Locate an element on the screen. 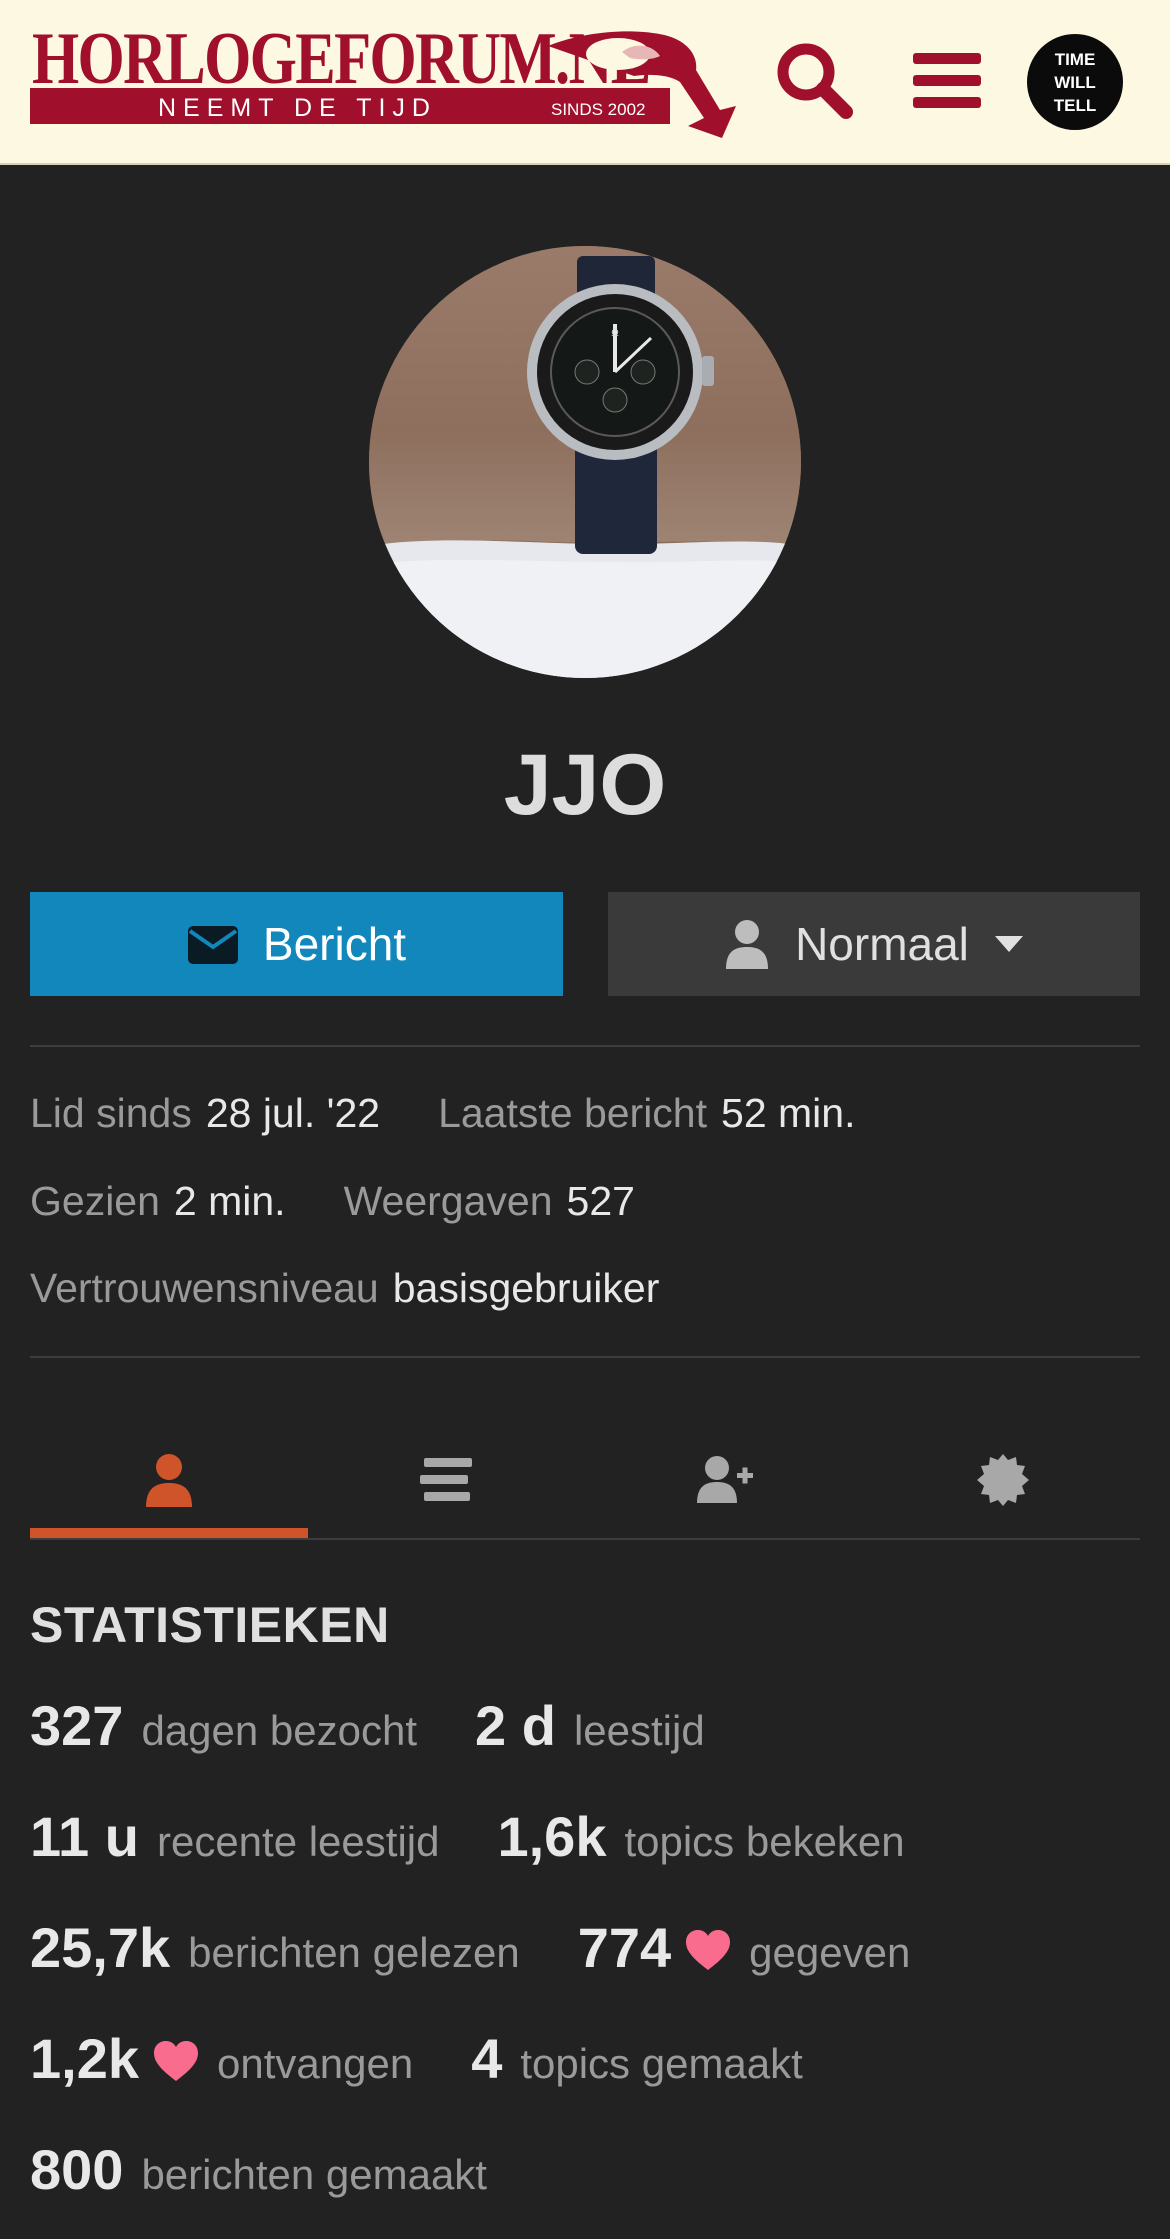  tab-activity is located at coordinates (447, 1480).